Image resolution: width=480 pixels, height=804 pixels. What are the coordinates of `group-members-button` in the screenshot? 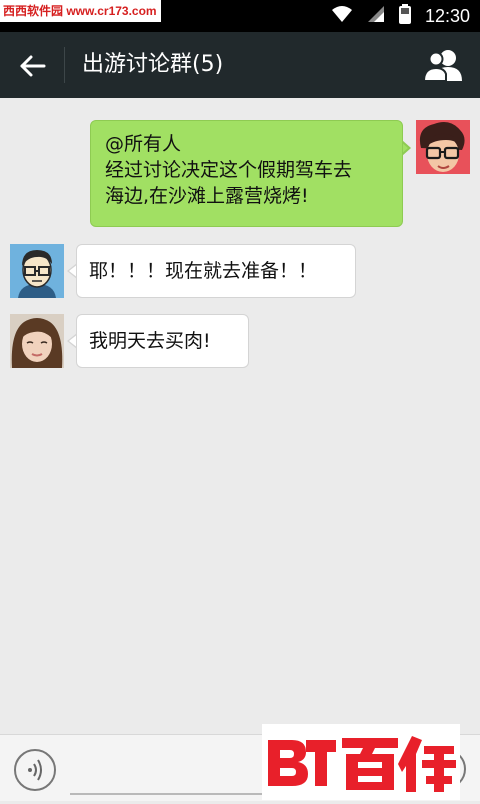 It's located at (443, 65).